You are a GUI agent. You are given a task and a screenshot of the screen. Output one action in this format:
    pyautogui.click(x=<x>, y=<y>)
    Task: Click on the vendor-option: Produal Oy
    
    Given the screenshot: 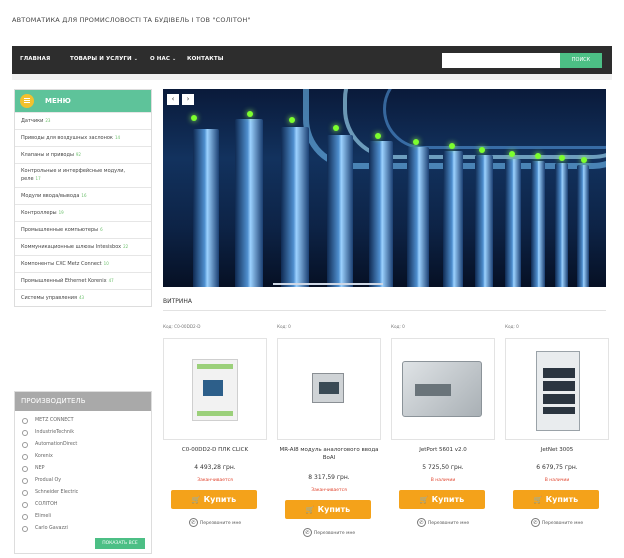 What is the action you would take?
    pyautogui.click(x=83, y=481)
    